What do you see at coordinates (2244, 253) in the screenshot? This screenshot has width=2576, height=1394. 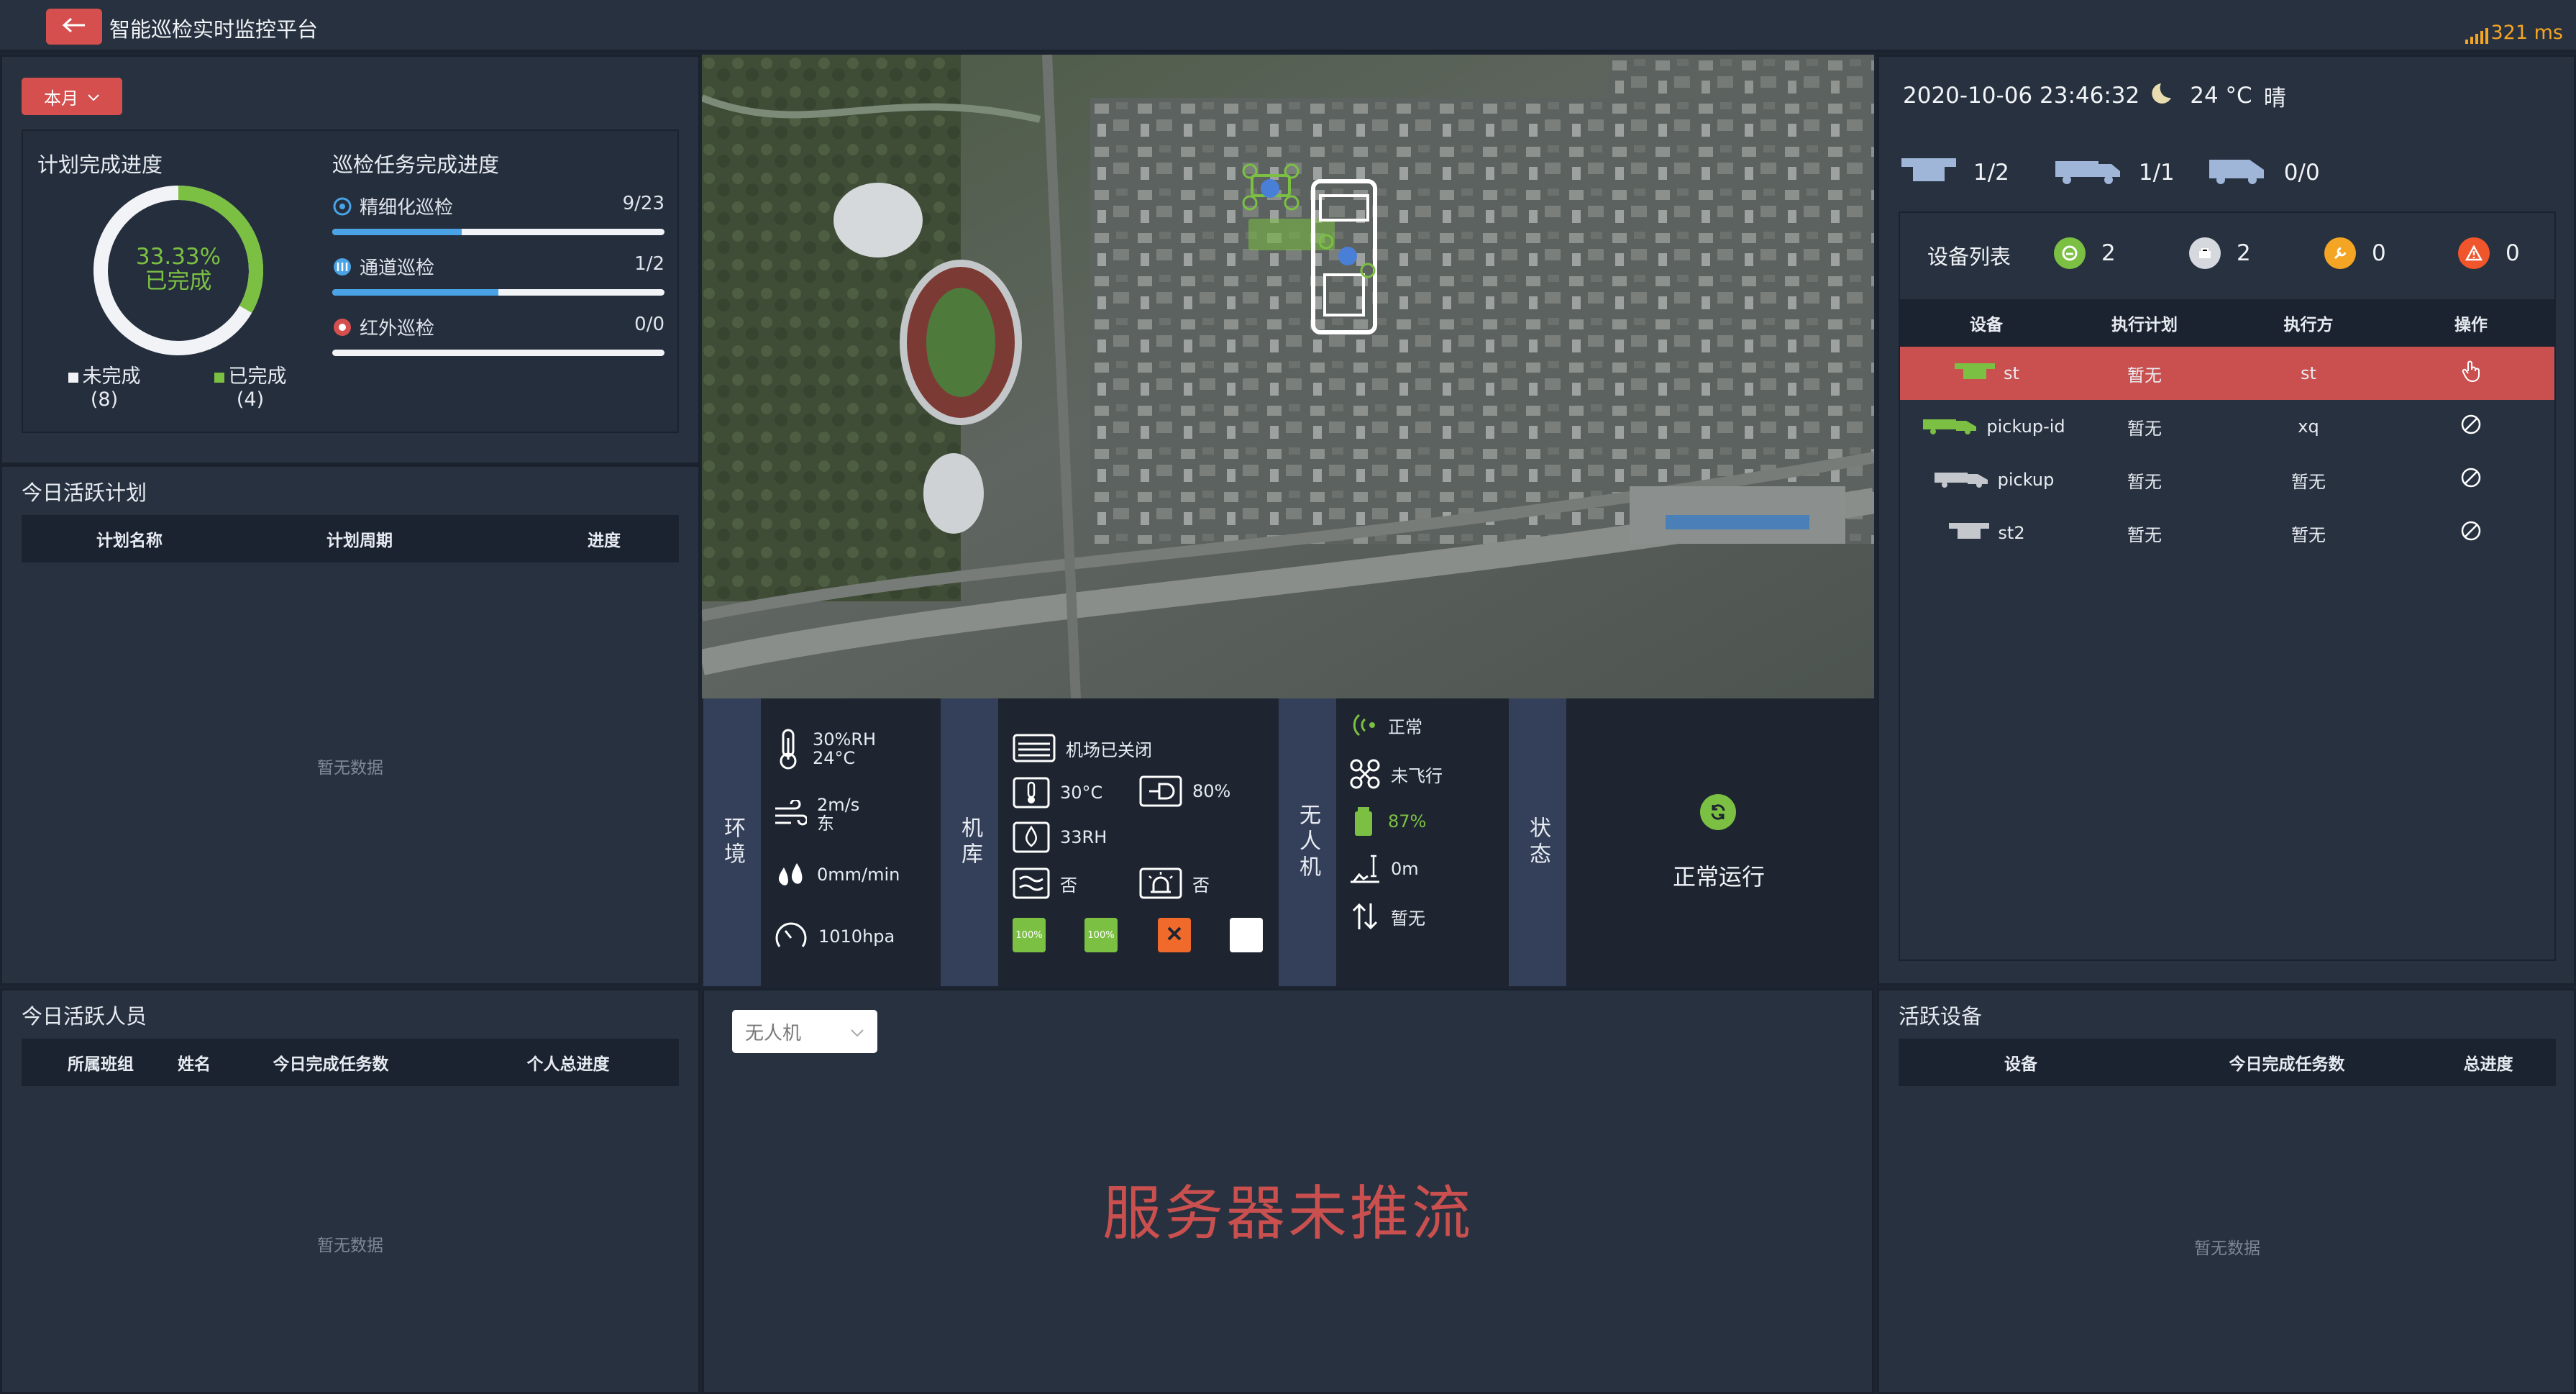 I see `status-idle-count: 2` at bounding box center [2244, 253].